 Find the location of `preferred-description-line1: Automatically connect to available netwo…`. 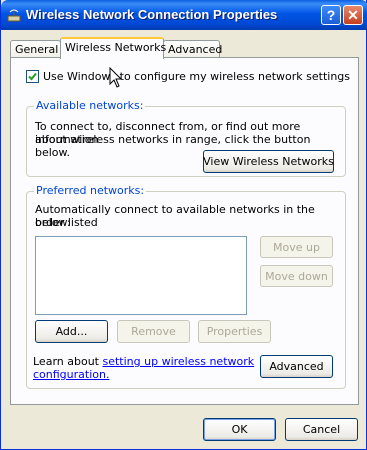

preferred-description-line1: Automatically connect to available netwo… is located at coordinates (175, 216).